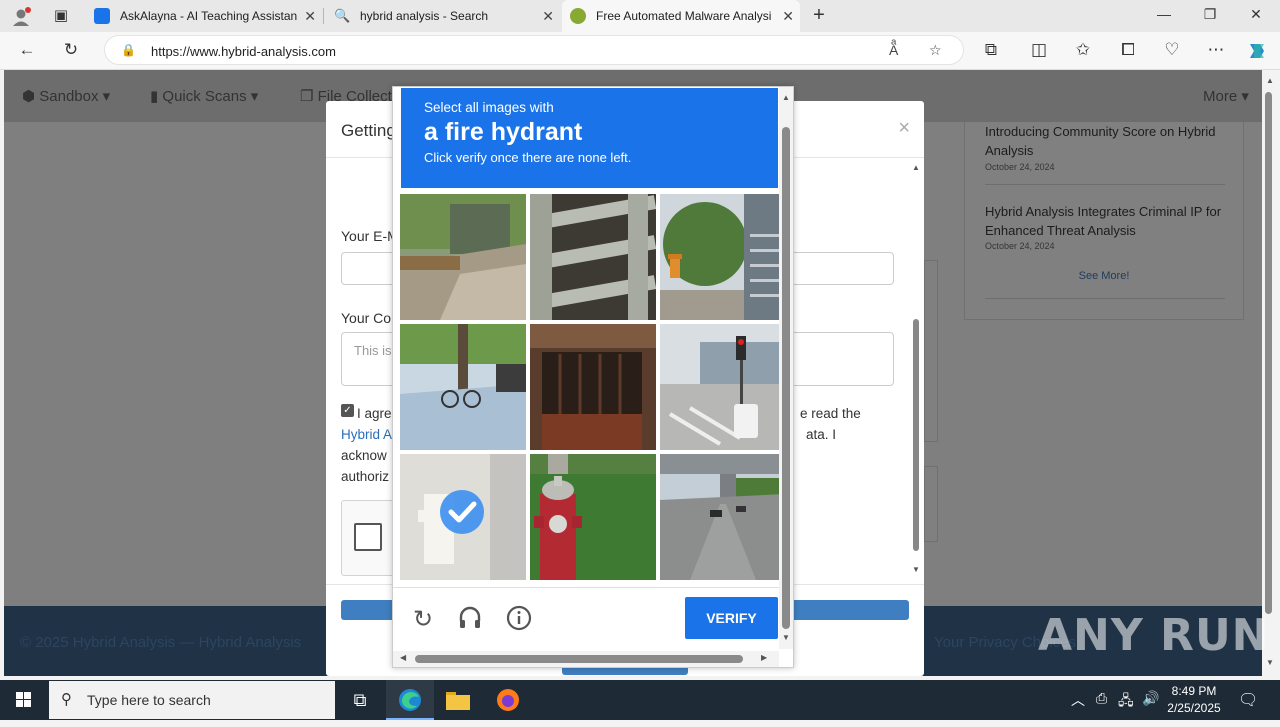  I want to click on nav-label: Quick Scans, so click(204, 96).